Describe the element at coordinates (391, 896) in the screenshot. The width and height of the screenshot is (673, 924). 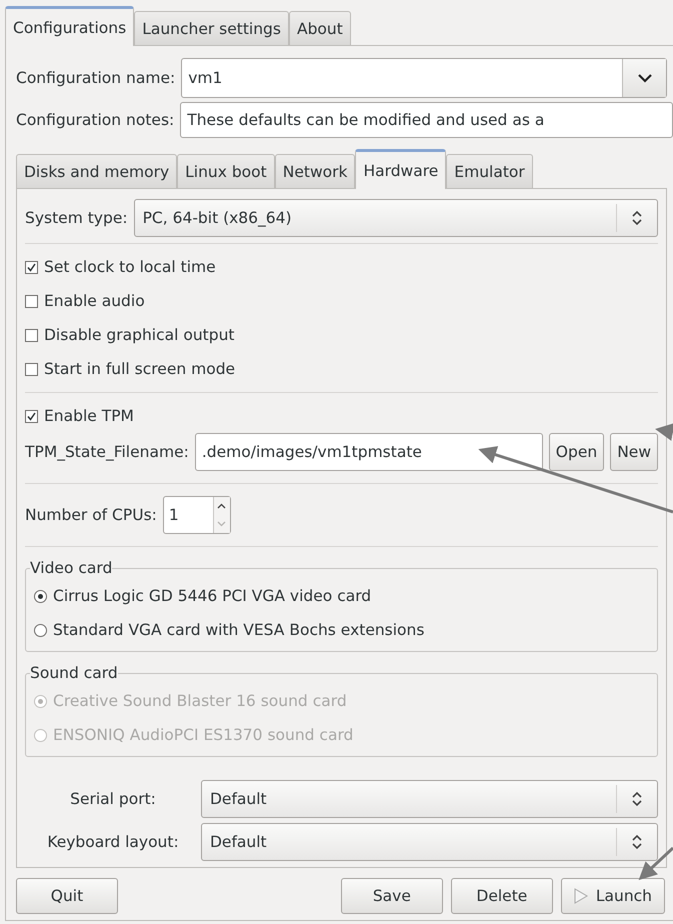
I see `action-button: Save` at that location.